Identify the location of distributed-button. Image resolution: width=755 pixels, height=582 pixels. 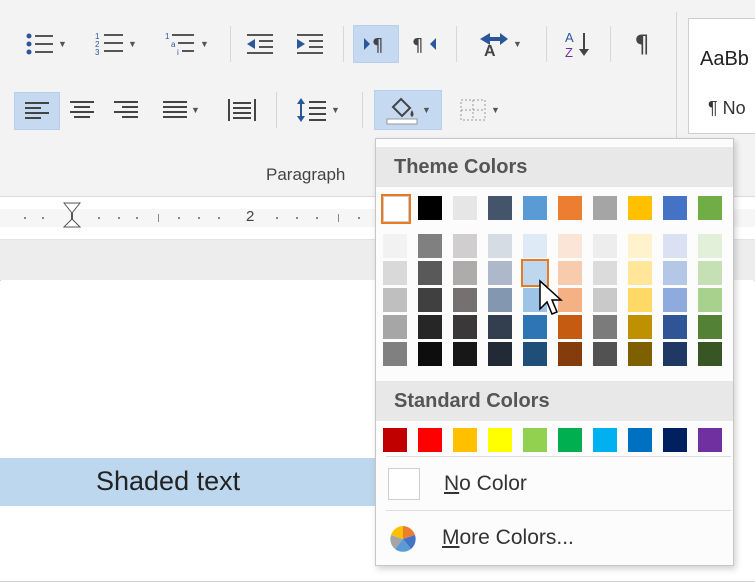
(242, 110).